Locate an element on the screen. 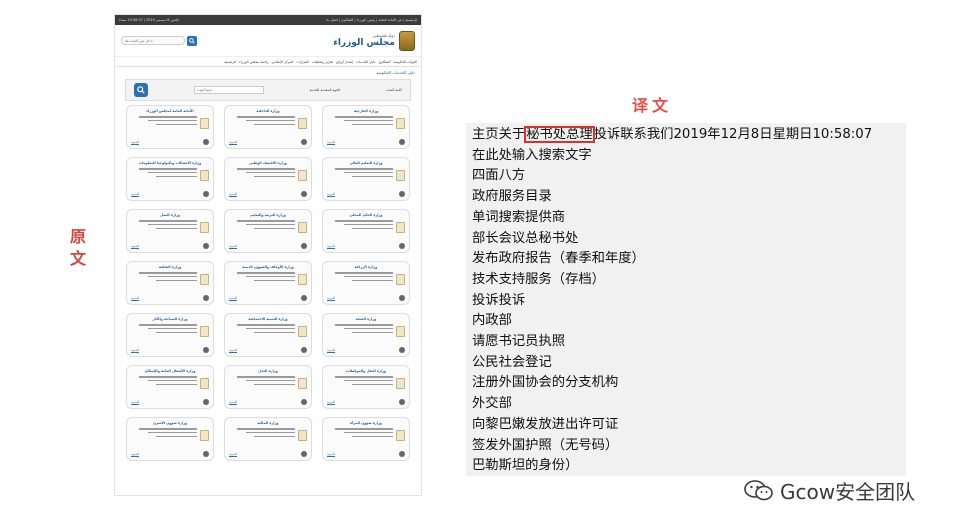 The image size is (977, 529). ministry-title: وزارة الزراعة is located at coordinates (366, 267).